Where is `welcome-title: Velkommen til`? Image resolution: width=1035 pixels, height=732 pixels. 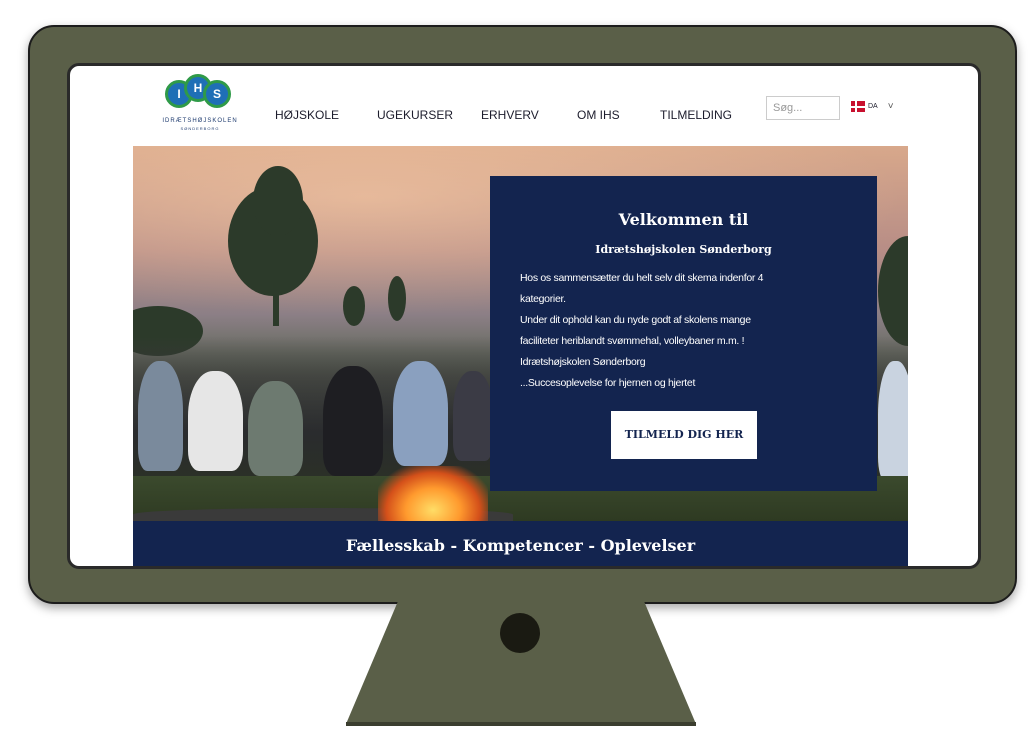
welcome-title: Velkommen til is located at coordinates (683, 219).